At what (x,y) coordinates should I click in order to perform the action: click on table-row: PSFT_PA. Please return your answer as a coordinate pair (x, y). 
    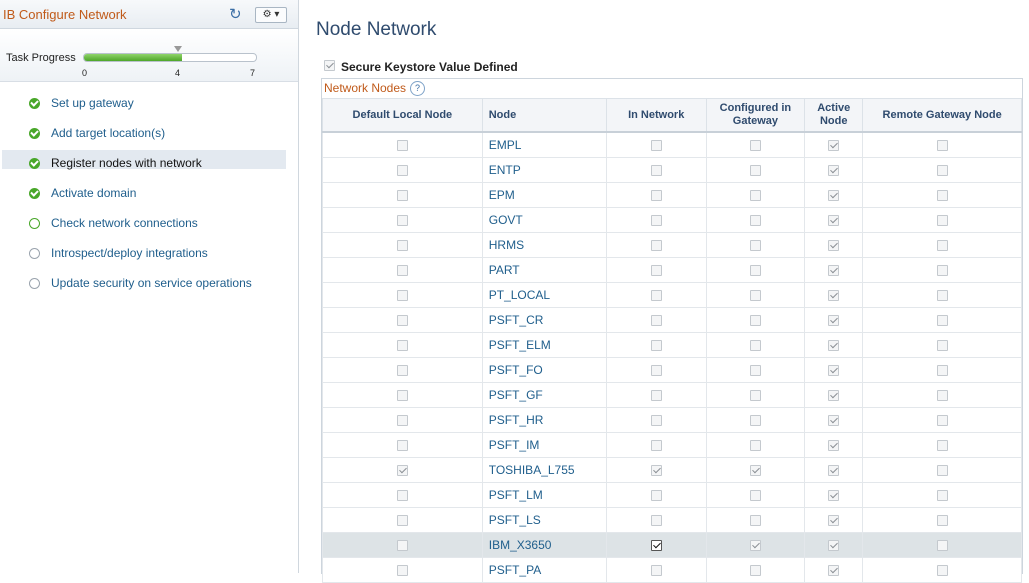
    Looking at the image, I should click on (672, 570).